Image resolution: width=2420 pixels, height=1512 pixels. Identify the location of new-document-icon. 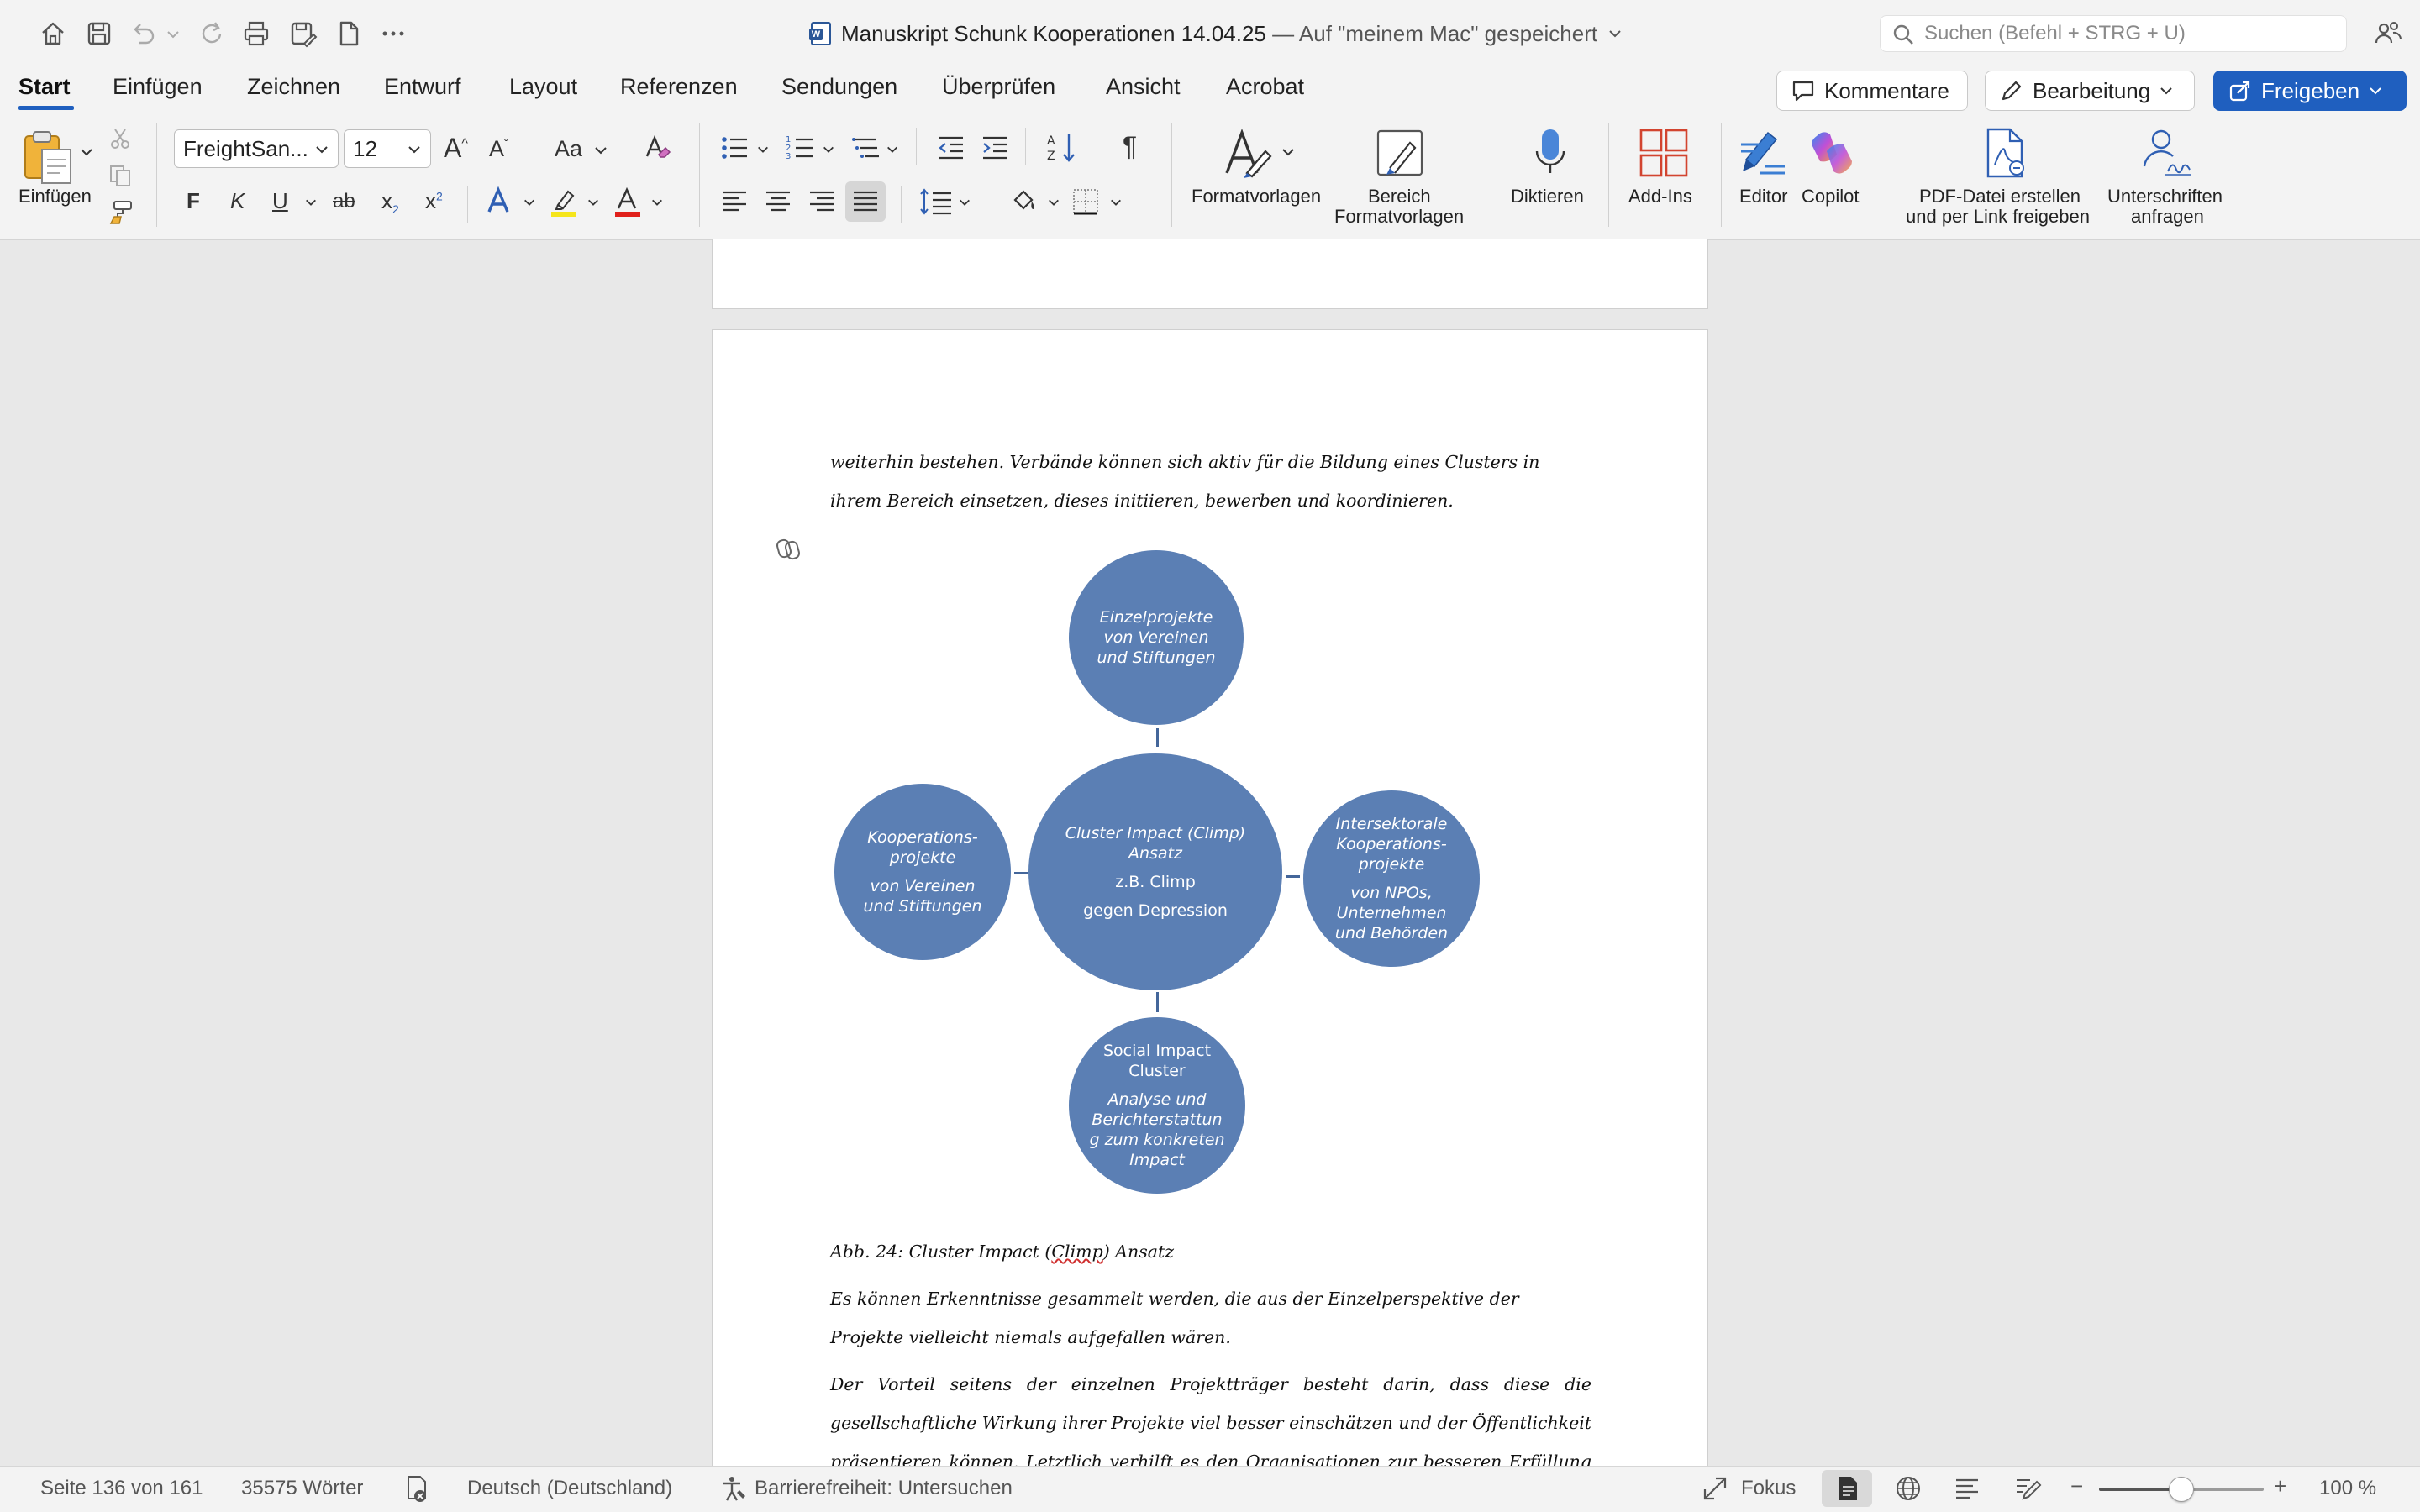
(349, 33).